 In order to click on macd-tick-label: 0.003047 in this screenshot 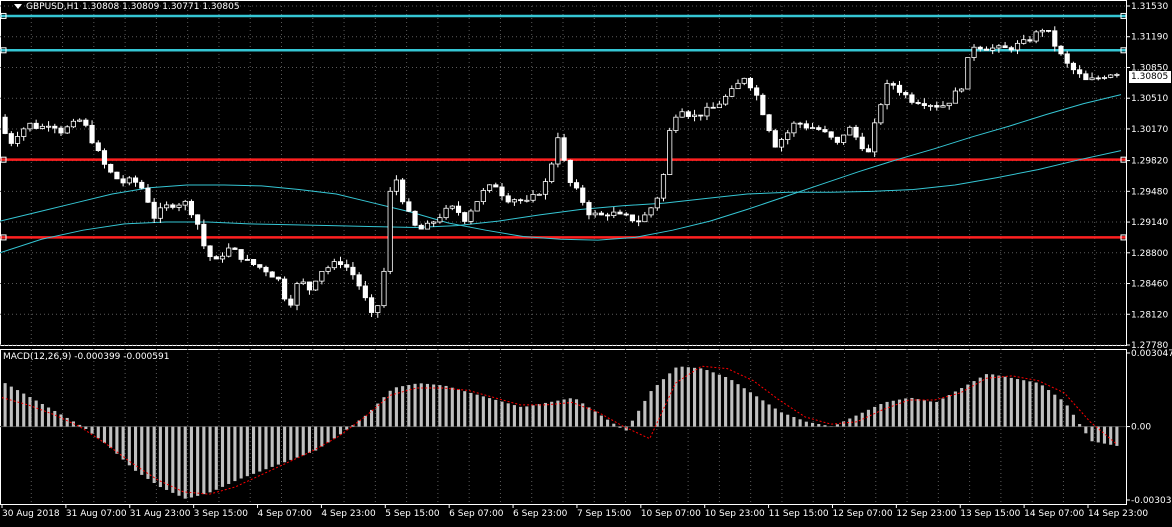, I will do `click(1151, 354)`.